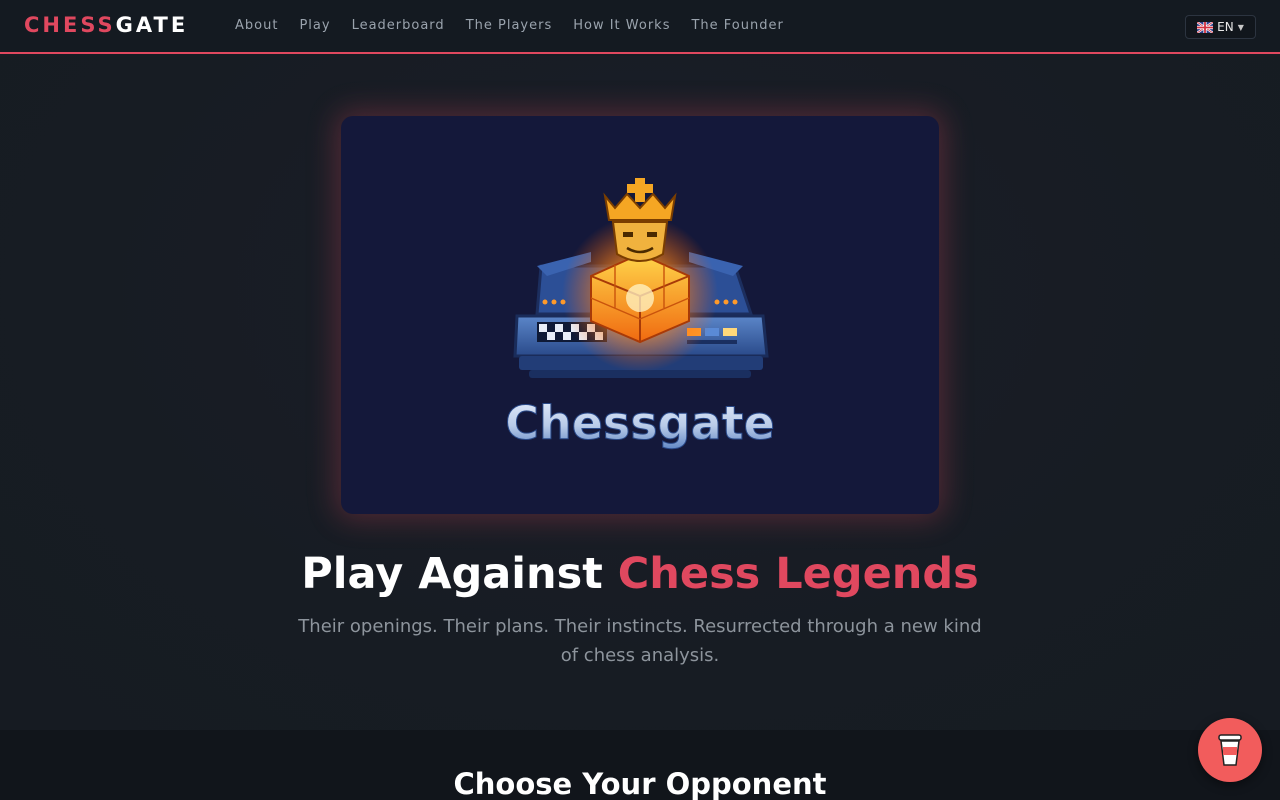 The height and width of the screenshot is (800, 1280). Describe the element at coordinates (314, 25) in the screenshot. I see `nav-link-play: Play` at that location.